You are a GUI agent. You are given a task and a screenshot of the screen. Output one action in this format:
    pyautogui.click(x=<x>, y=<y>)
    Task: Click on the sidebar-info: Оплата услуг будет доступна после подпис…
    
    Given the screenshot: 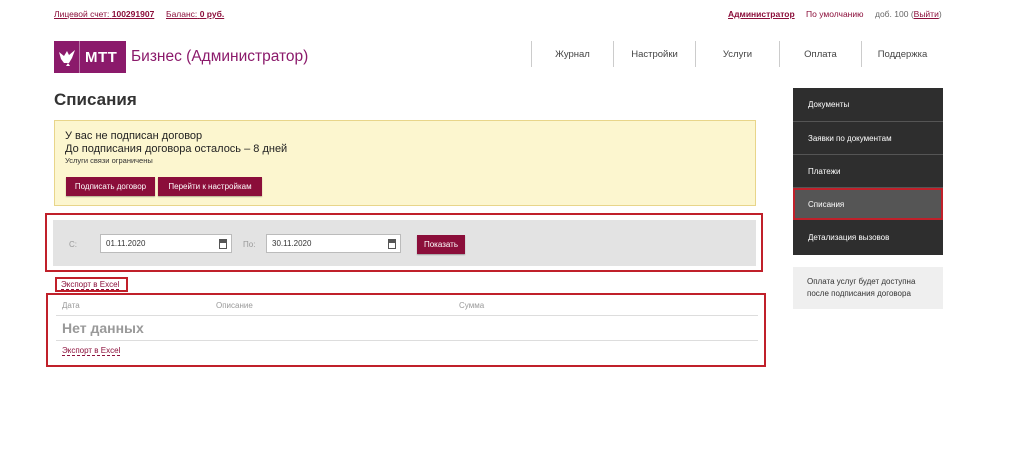 What is the action you would take?
    pyautogui.click(x=868, y=288)
    